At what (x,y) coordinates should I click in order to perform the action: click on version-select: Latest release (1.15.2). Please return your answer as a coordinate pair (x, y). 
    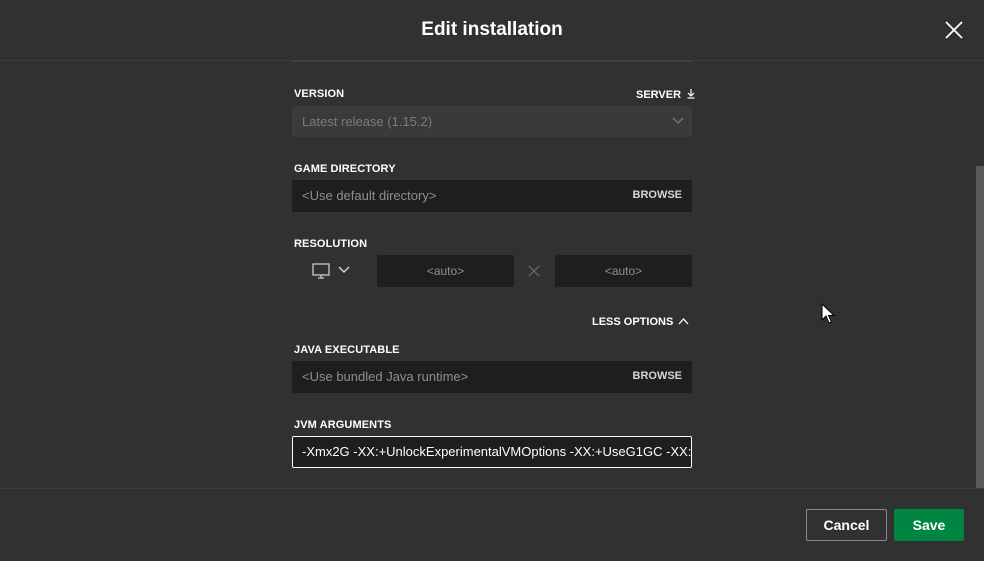
    Looking at the image, I should click on (492, 121).